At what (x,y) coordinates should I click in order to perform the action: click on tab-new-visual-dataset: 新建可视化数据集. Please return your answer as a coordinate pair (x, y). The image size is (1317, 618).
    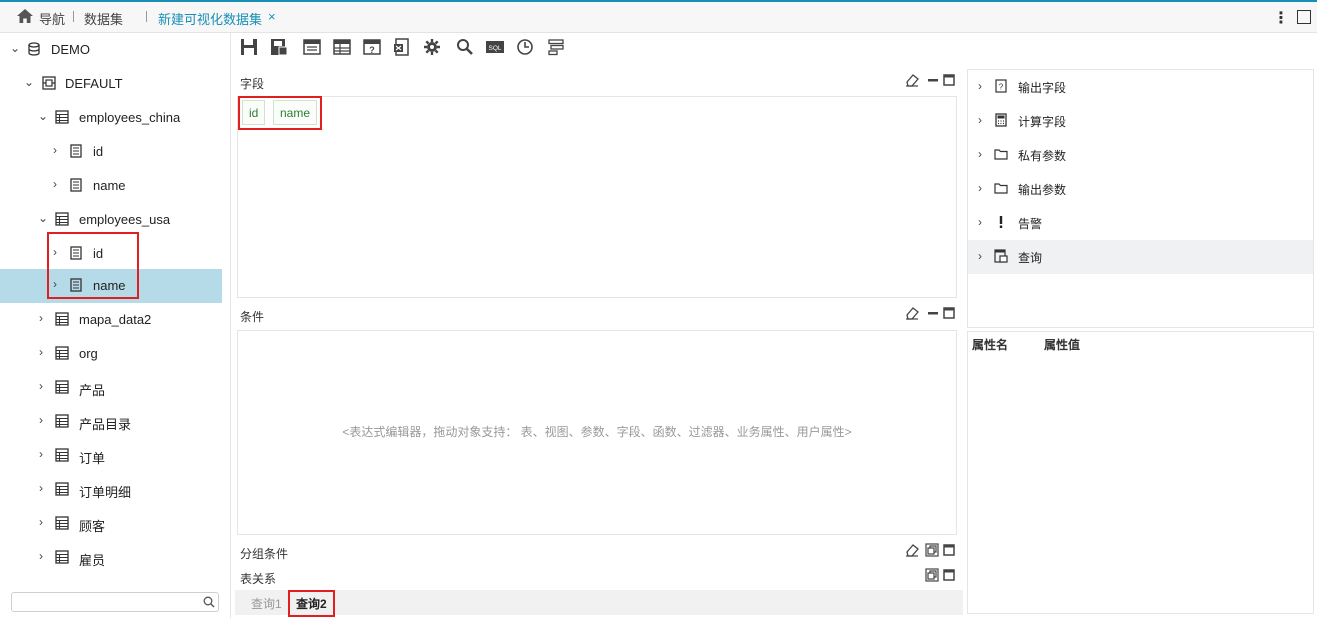
    Looking at the image, I should click on (210, 18).